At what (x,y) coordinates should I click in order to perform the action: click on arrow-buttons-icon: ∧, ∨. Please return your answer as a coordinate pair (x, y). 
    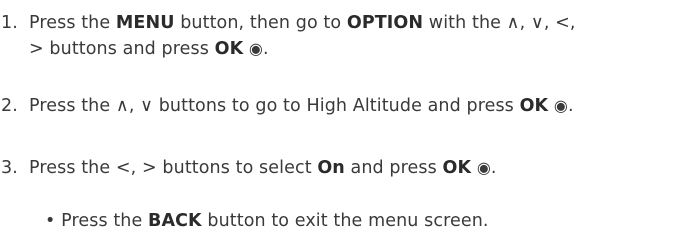
    Looking at the image, I should click on (134, 106).